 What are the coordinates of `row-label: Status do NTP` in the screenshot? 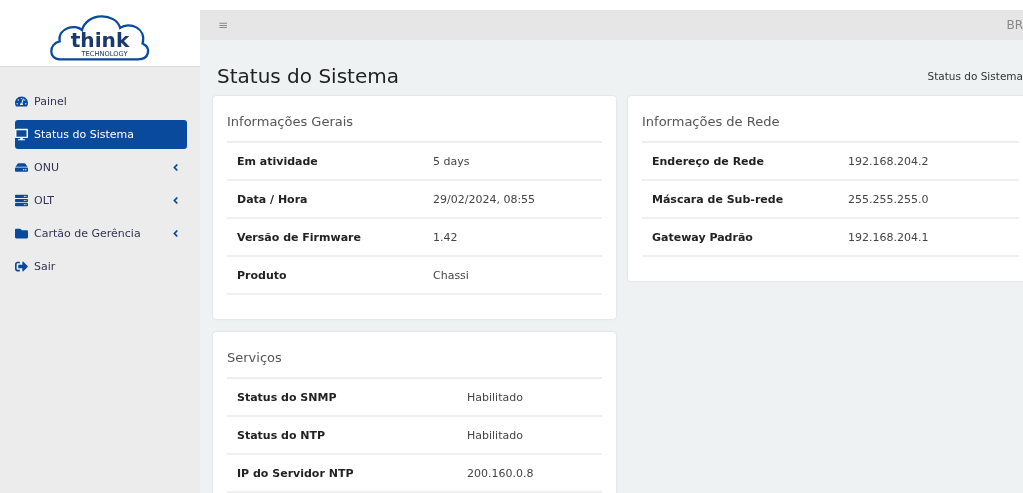 It's located at (282, 435).